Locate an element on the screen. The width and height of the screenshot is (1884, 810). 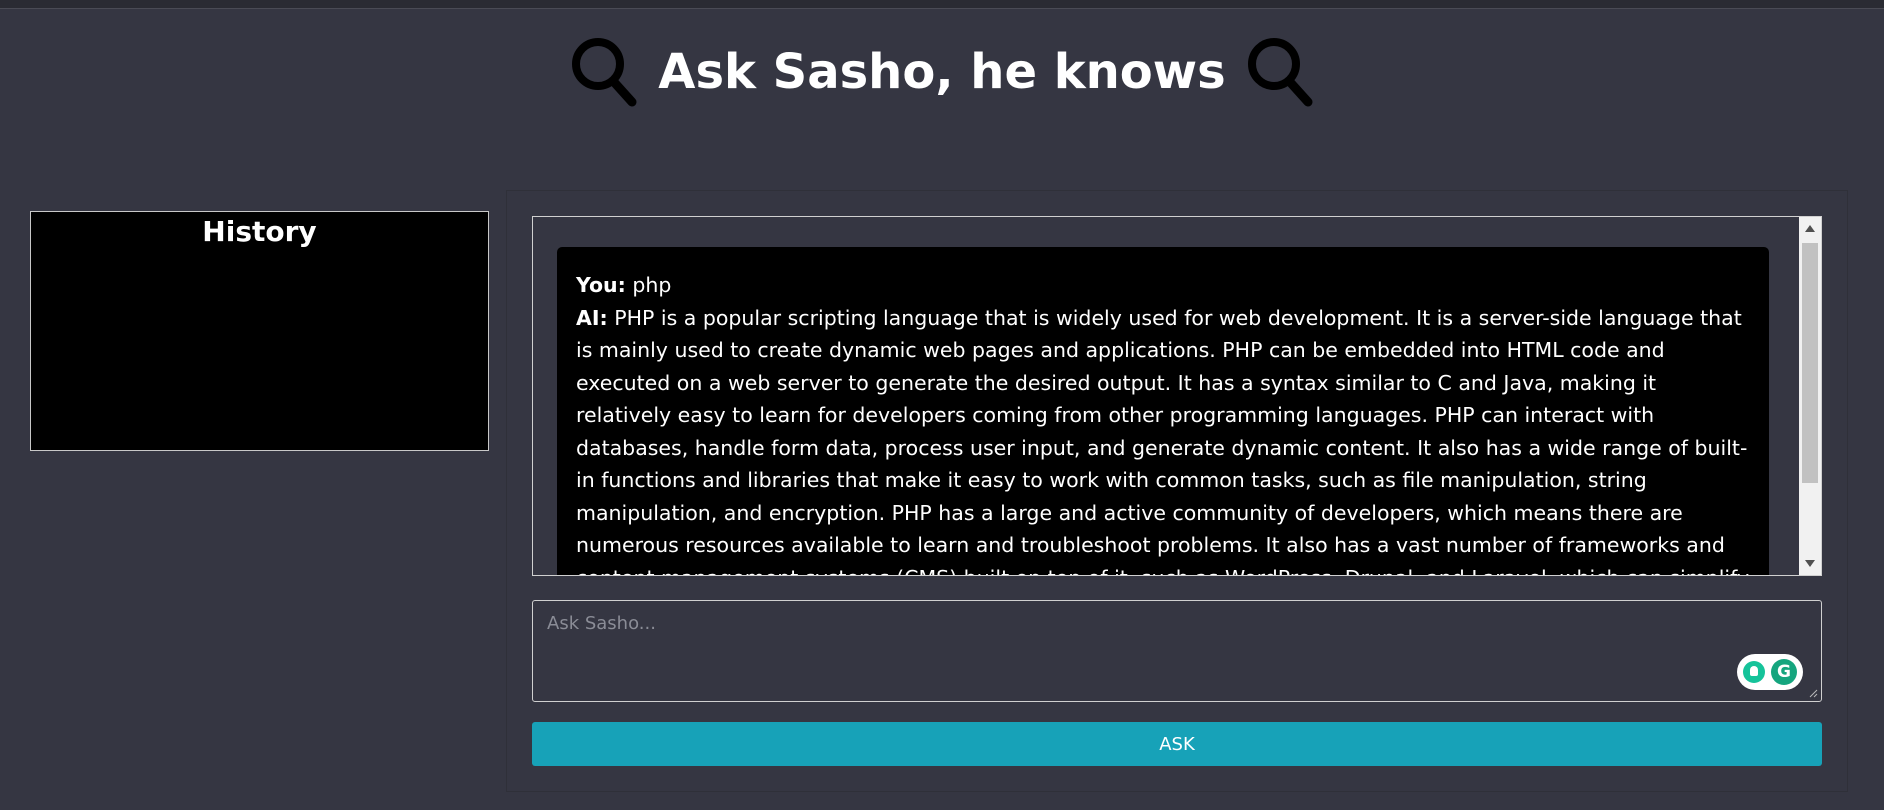
page-header: Ask Sasho, he knows is located at coordinates (942, 72).